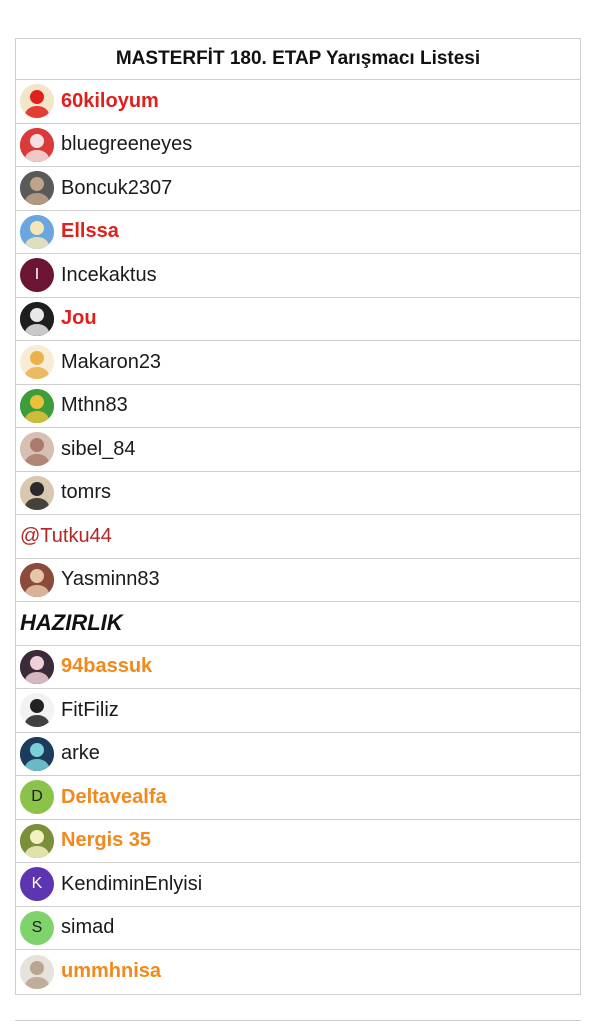  Describe the element at coordinates (80, 753) in the screenshot. I see `username-label: arke` at that location.